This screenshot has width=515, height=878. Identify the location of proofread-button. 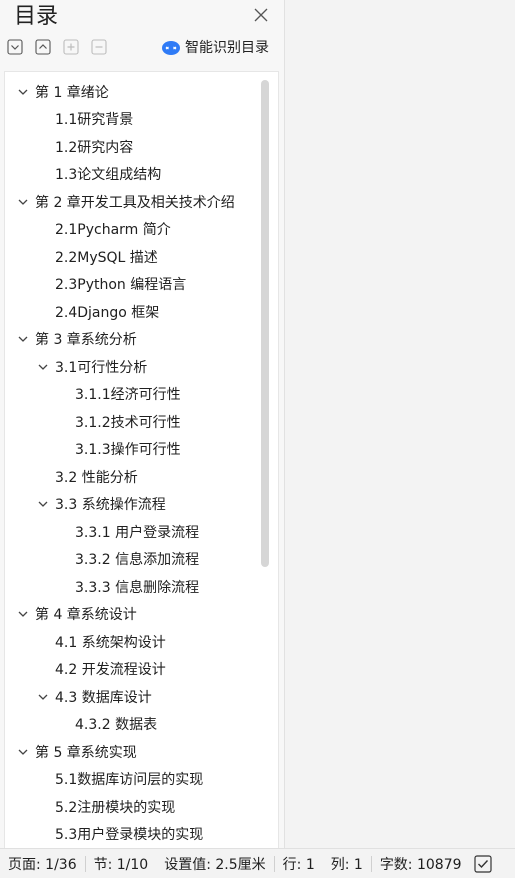
(483, 864).